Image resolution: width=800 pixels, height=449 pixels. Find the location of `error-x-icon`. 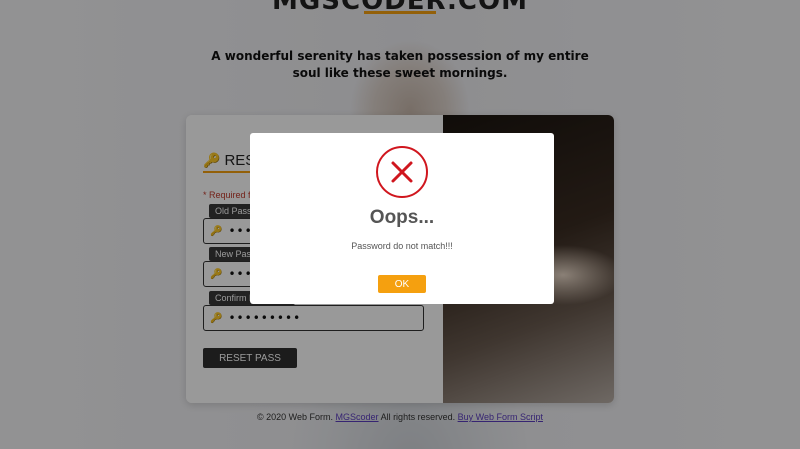

error-x-icon is located at coordinates (402, 172).